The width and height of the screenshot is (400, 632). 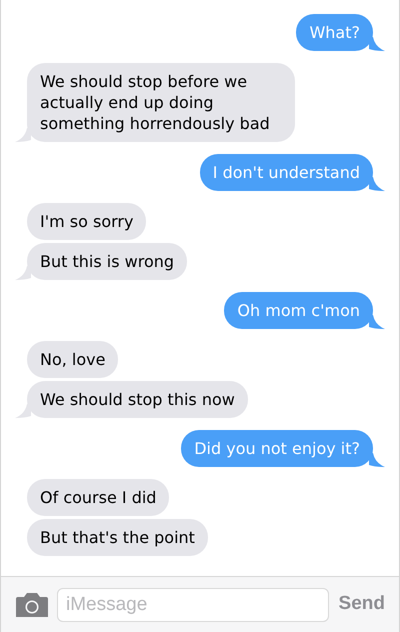 What do you see at coordinates (334, 32) in the screenshot?
I see `message-bubble: What?` at bounding box center [334, 32].